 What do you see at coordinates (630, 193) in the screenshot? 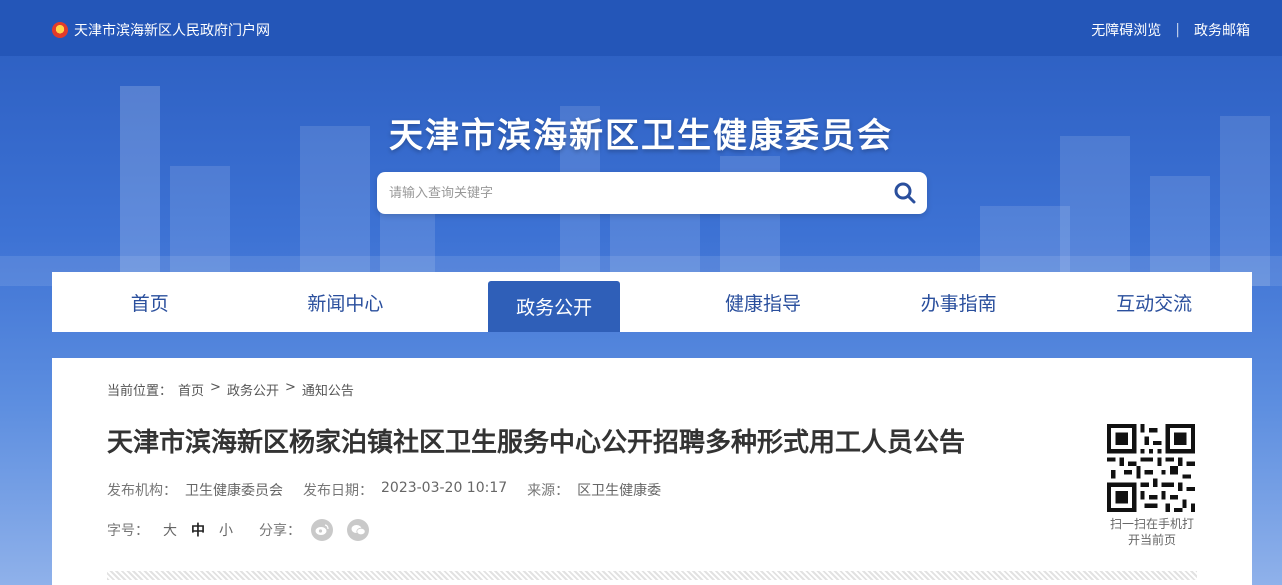
I see `search-input` at bounding box center [630, 193].